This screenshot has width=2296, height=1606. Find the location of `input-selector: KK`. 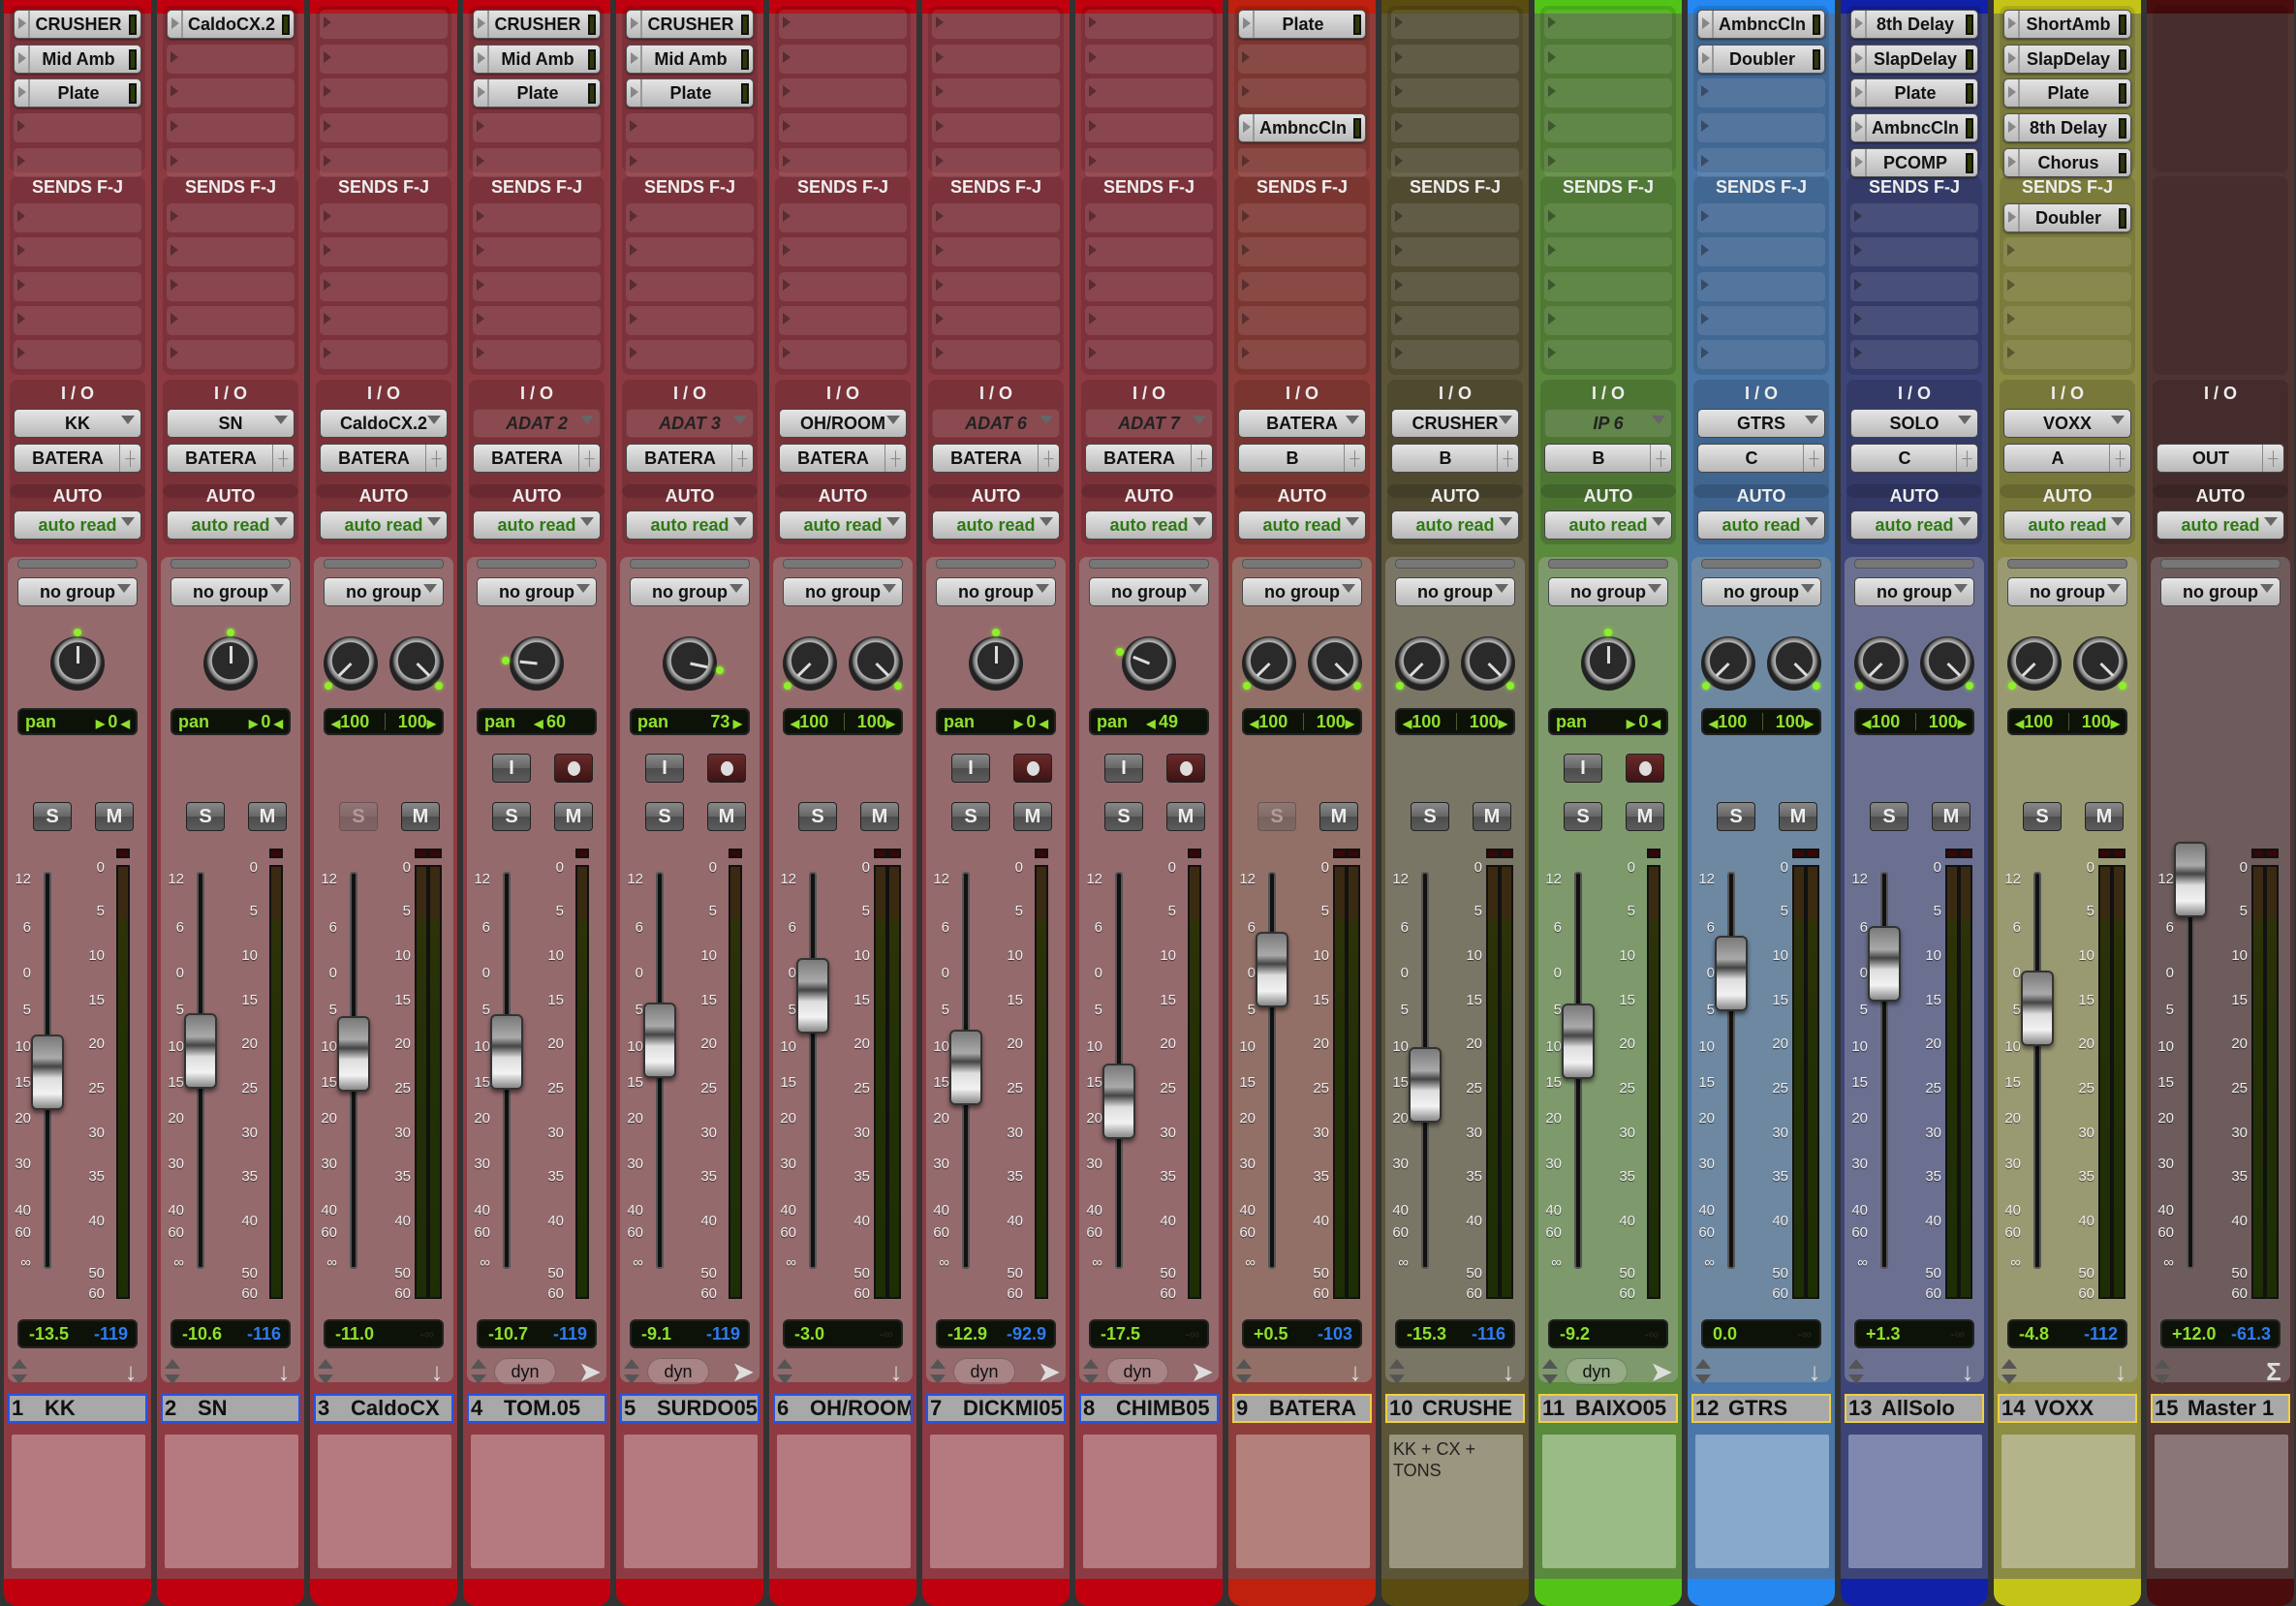

input-selector: KK is located at coordinates (77, 423).